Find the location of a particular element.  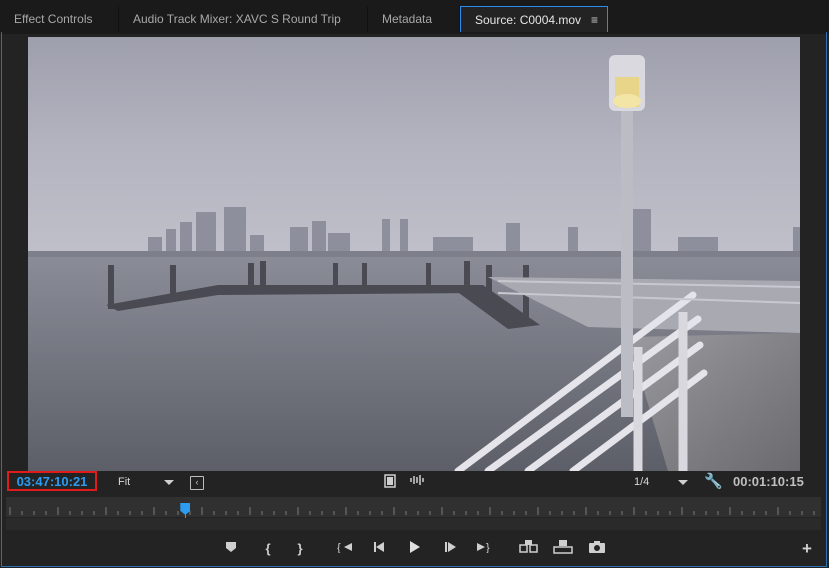

mark-out-icon: } is located at coordinates (300, 549).